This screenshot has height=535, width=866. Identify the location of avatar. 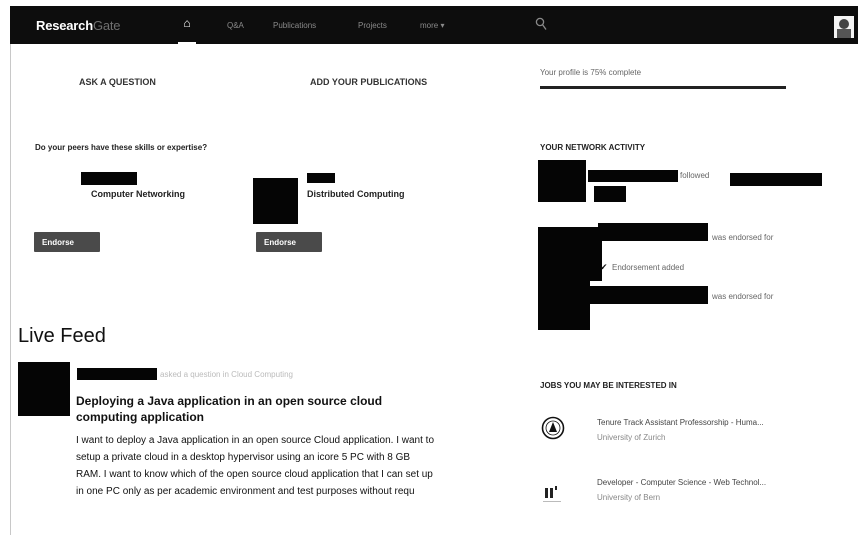
(844, 27).